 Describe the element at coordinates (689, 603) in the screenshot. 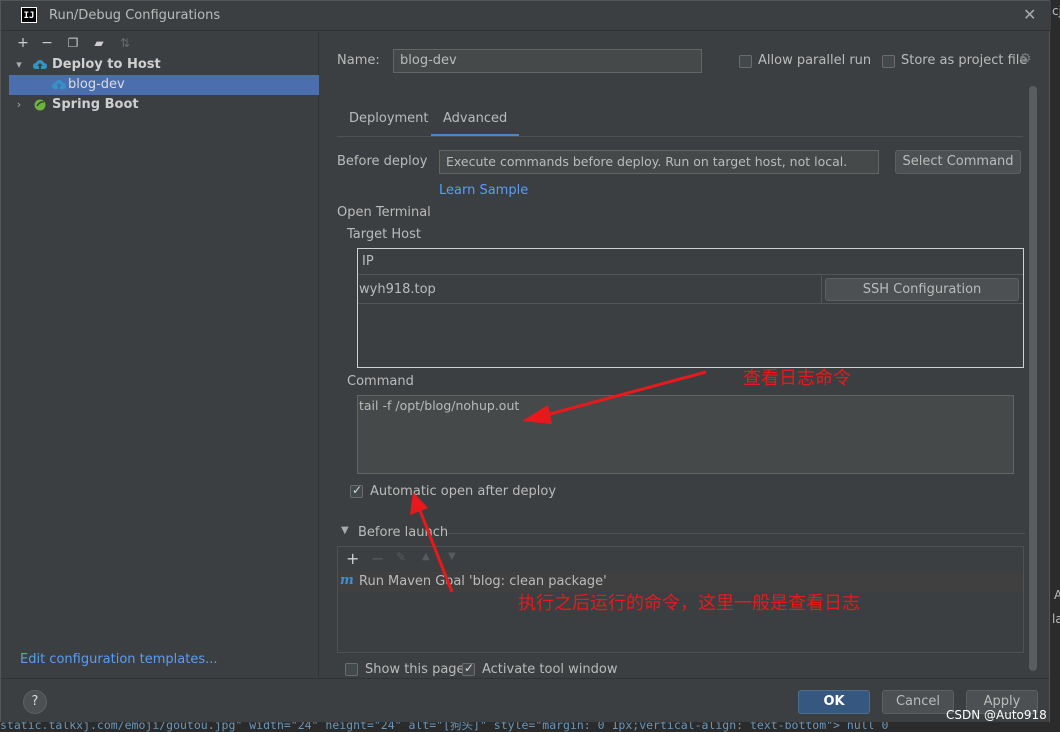

I see `annotation-run-after: 执行之后运行的命令，这里一般是查看日志` at that location.